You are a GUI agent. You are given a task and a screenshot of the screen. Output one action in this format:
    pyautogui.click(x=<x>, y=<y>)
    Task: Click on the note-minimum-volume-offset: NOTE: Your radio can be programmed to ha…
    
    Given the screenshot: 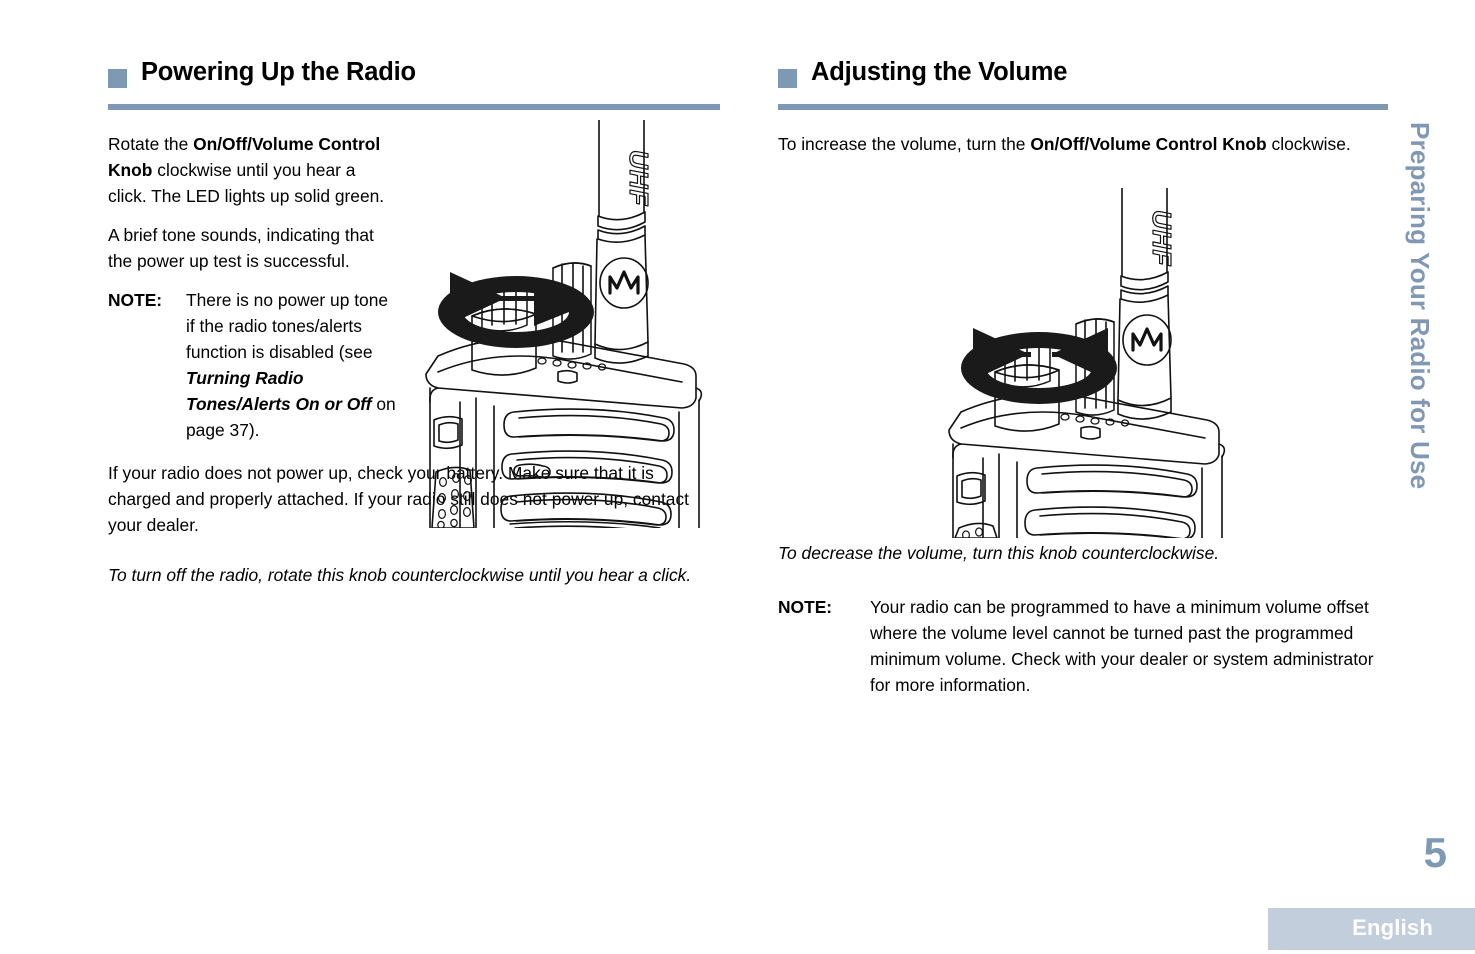 What is the action you would take?
    pyautogui.click(x=1083, y=646)
    